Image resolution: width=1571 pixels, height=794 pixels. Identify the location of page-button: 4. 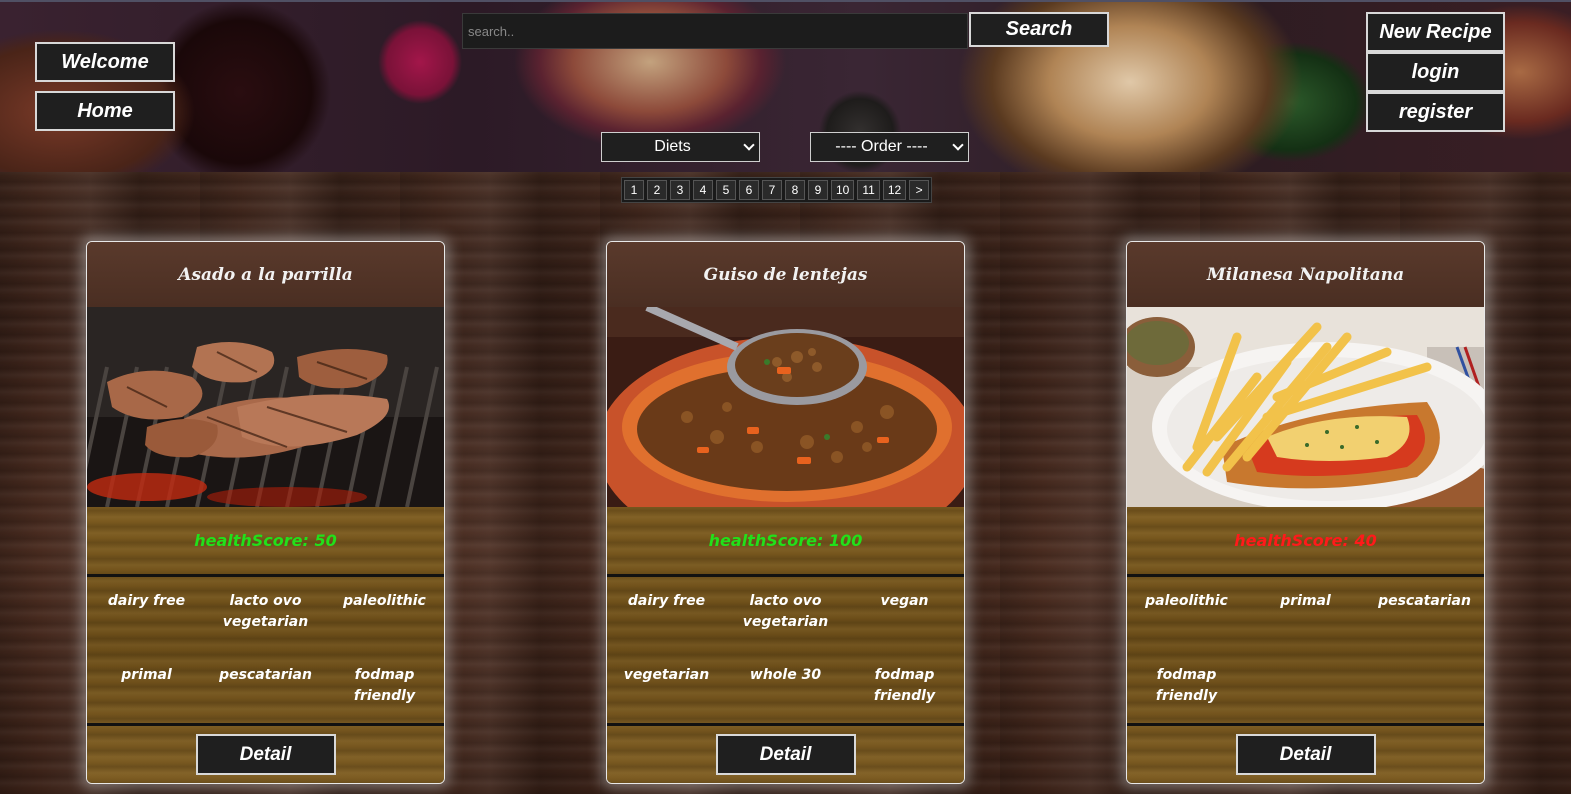
(703, 190).